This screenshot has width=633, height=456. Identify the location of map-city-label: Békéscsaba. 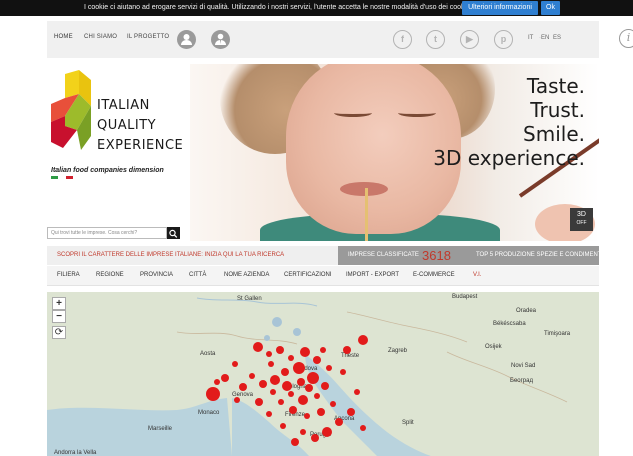
(509, 324).